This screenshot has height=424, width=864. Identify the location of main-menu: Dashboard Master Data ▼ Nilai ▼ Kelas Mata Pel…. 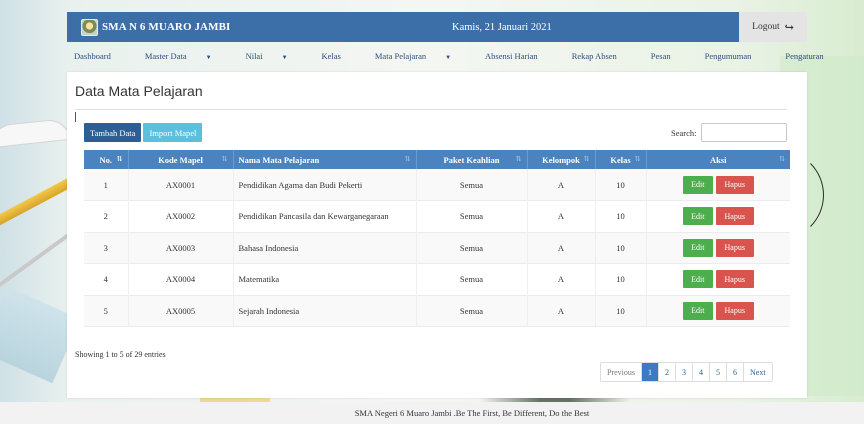
(445, 56).